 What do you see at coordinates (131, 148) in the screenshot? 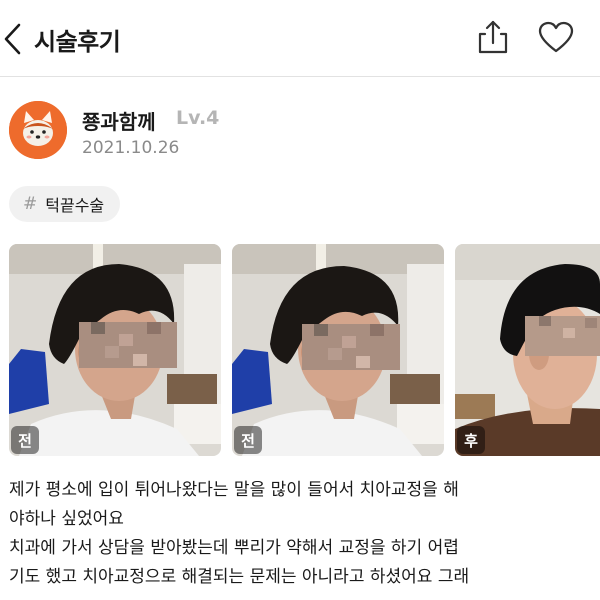
I see `post-date: 2021.10.26` at bounding box center [131, 148].